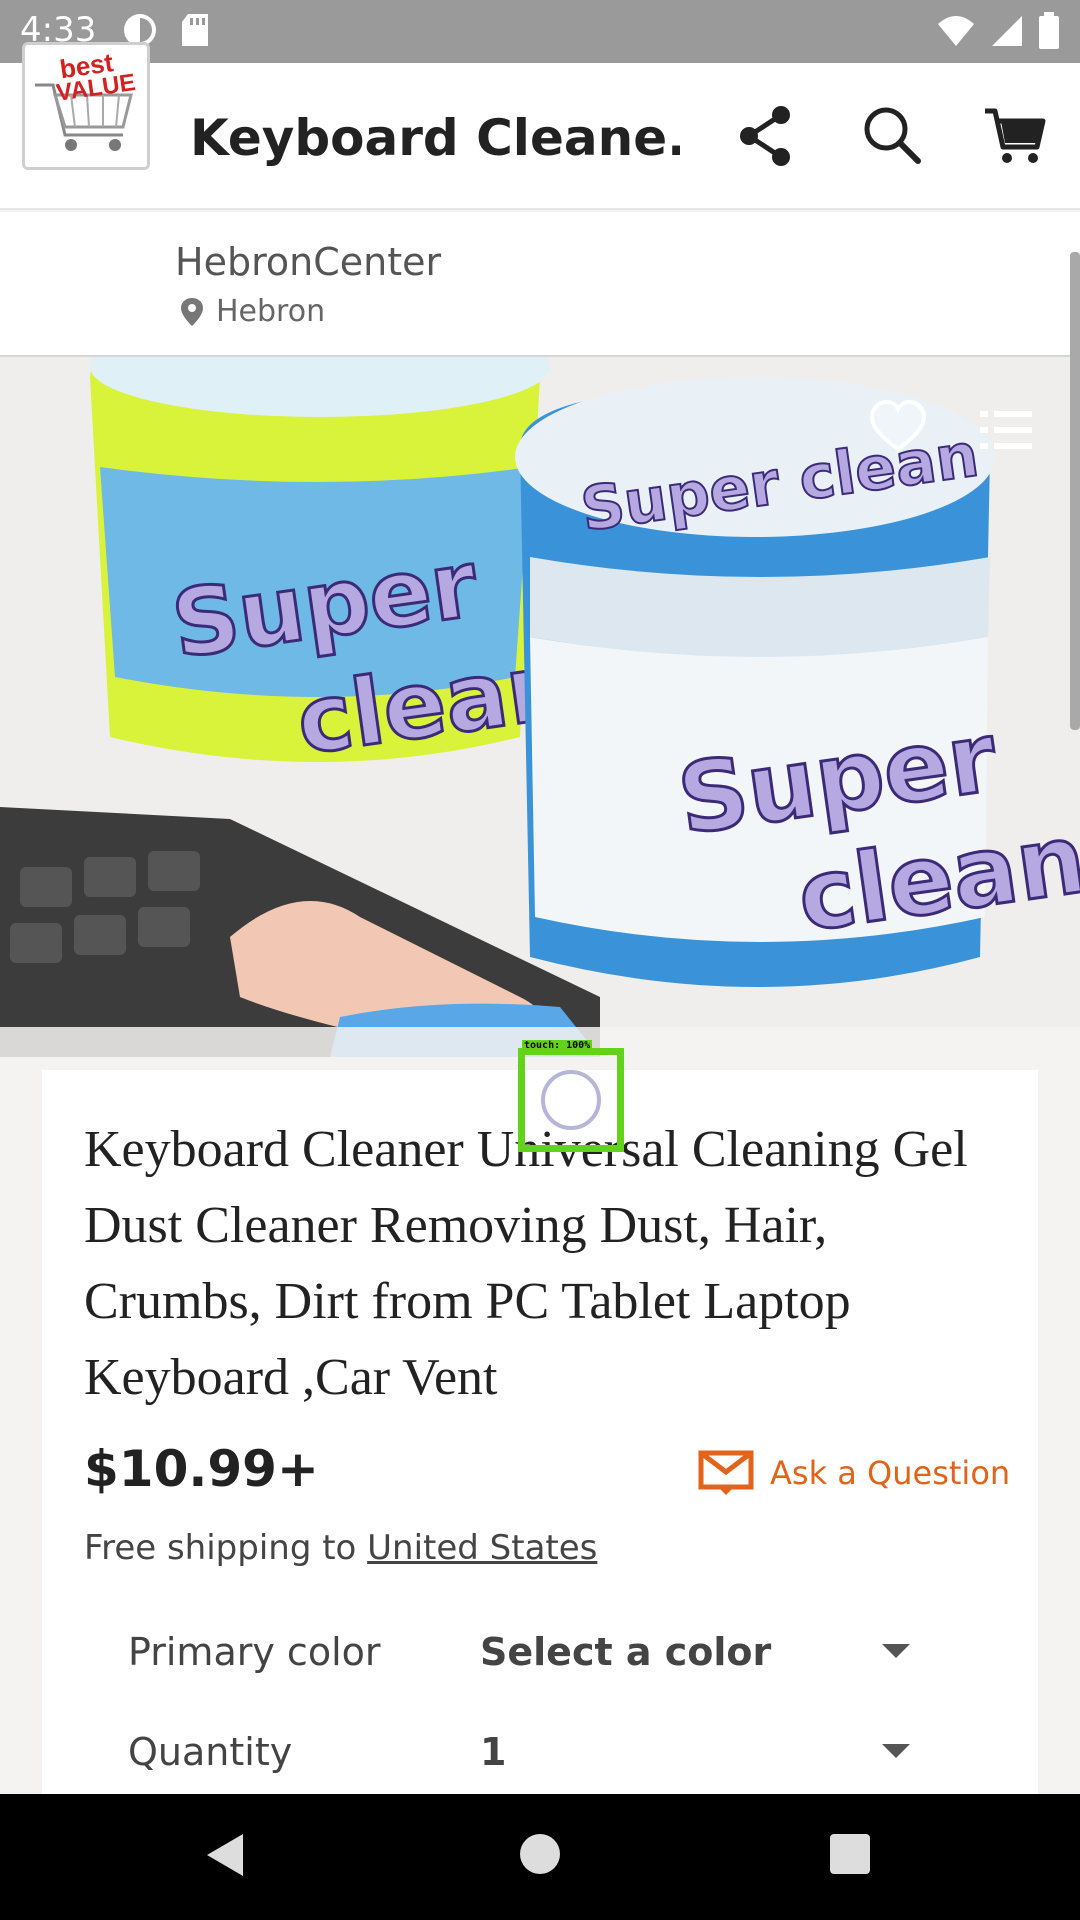 The height and width of the screenshot is (1920, 1080). What do you see at coordinates (201, 1469) in the screenshot?
I see `product-price: $10.99+` at bounding box center [201, 1469].